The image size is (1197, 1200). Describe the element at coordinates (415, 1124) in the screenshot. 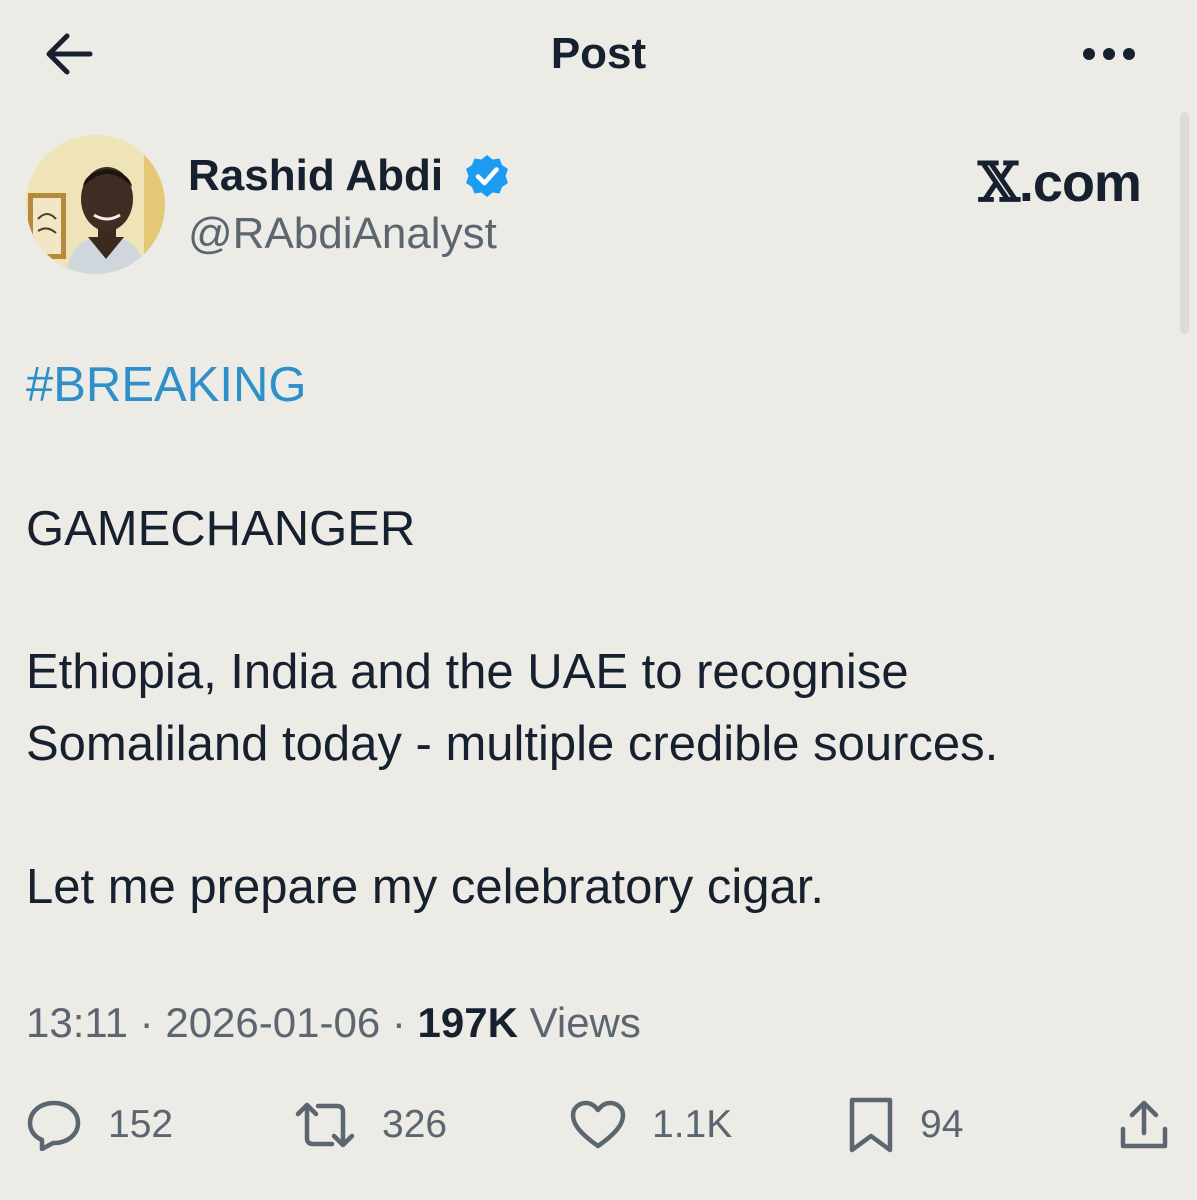

I see `repost-count: 326` at that location.